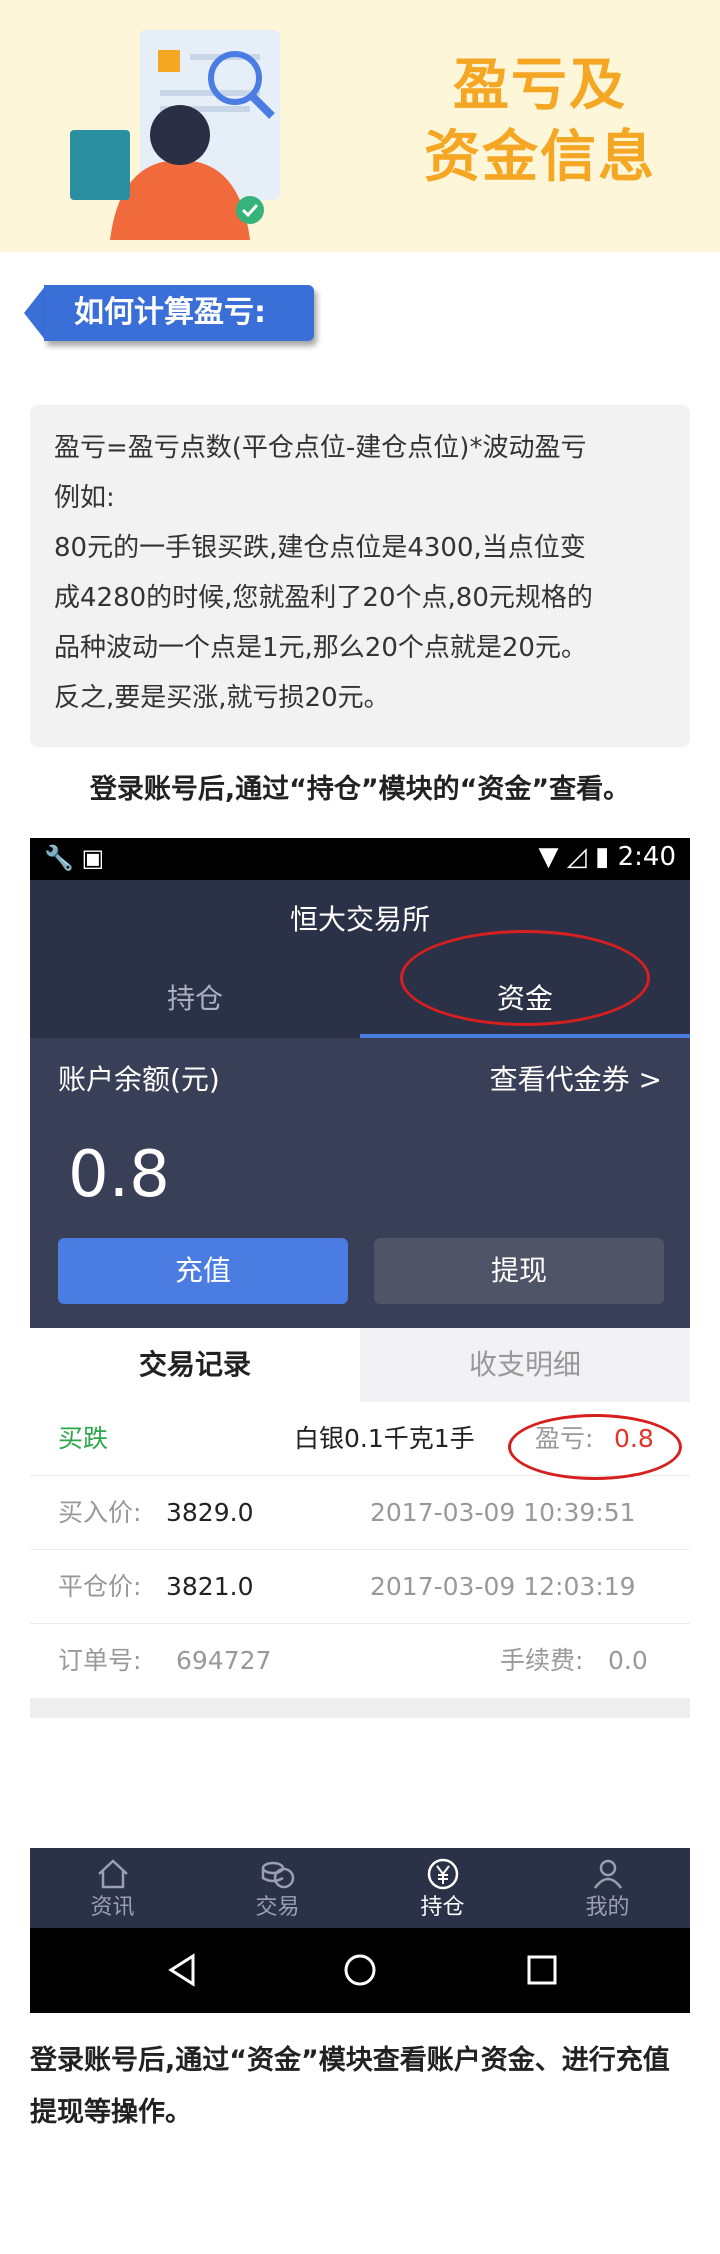 This screenshot has width=720, height=2254. Describe the element at coordinates (548, 857) in the screenshot. I see `wifi-icon: ▼` at that location.